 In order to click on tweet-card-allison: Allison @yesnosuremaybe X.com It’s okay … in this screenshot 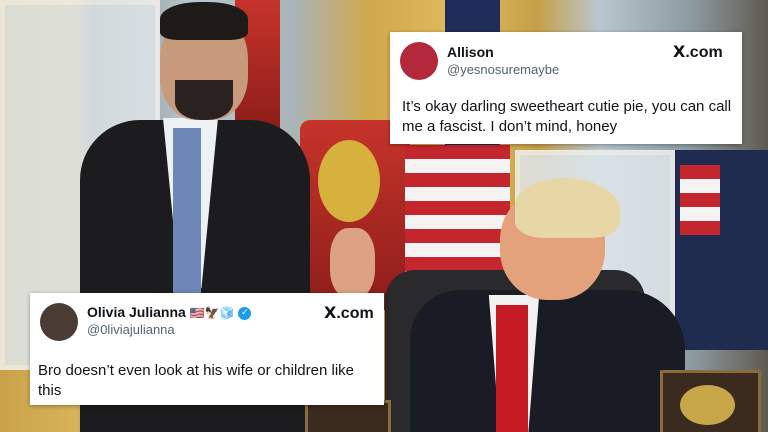, I will do `click(566, 88)`.